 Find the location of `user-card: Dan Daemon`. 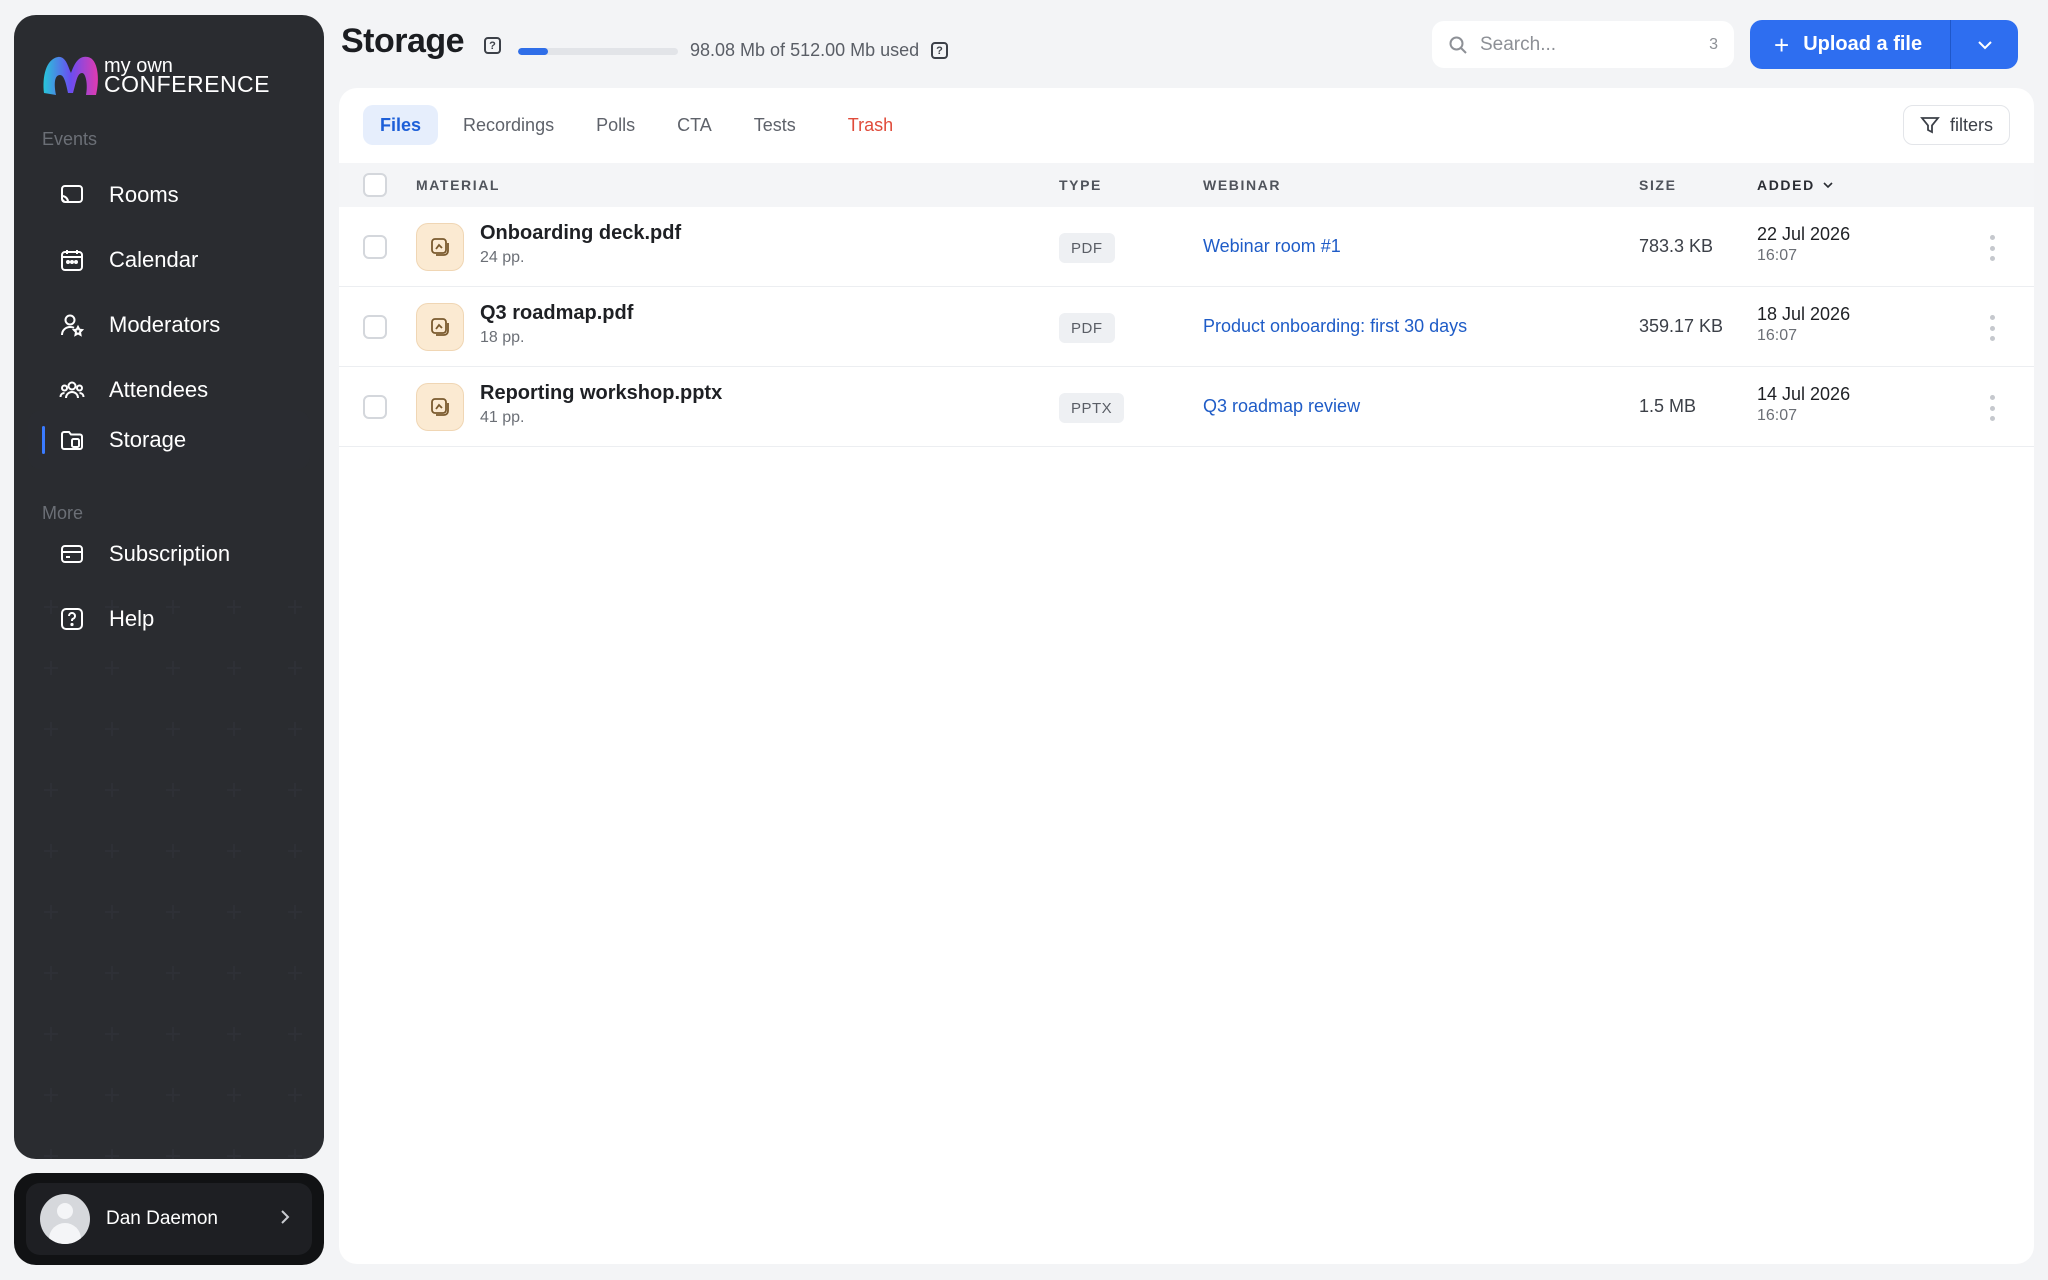

user-card: Dan Daemon is located at coordinates (169, 1219).